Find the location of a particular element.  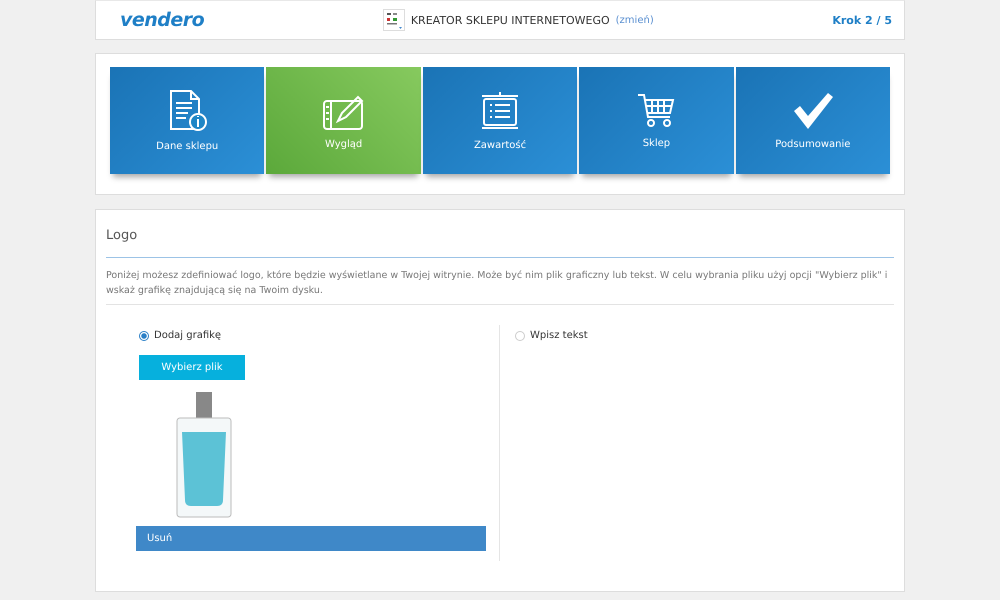

radio-label: Dodaj grafikę is located at coordinates (188, 335).